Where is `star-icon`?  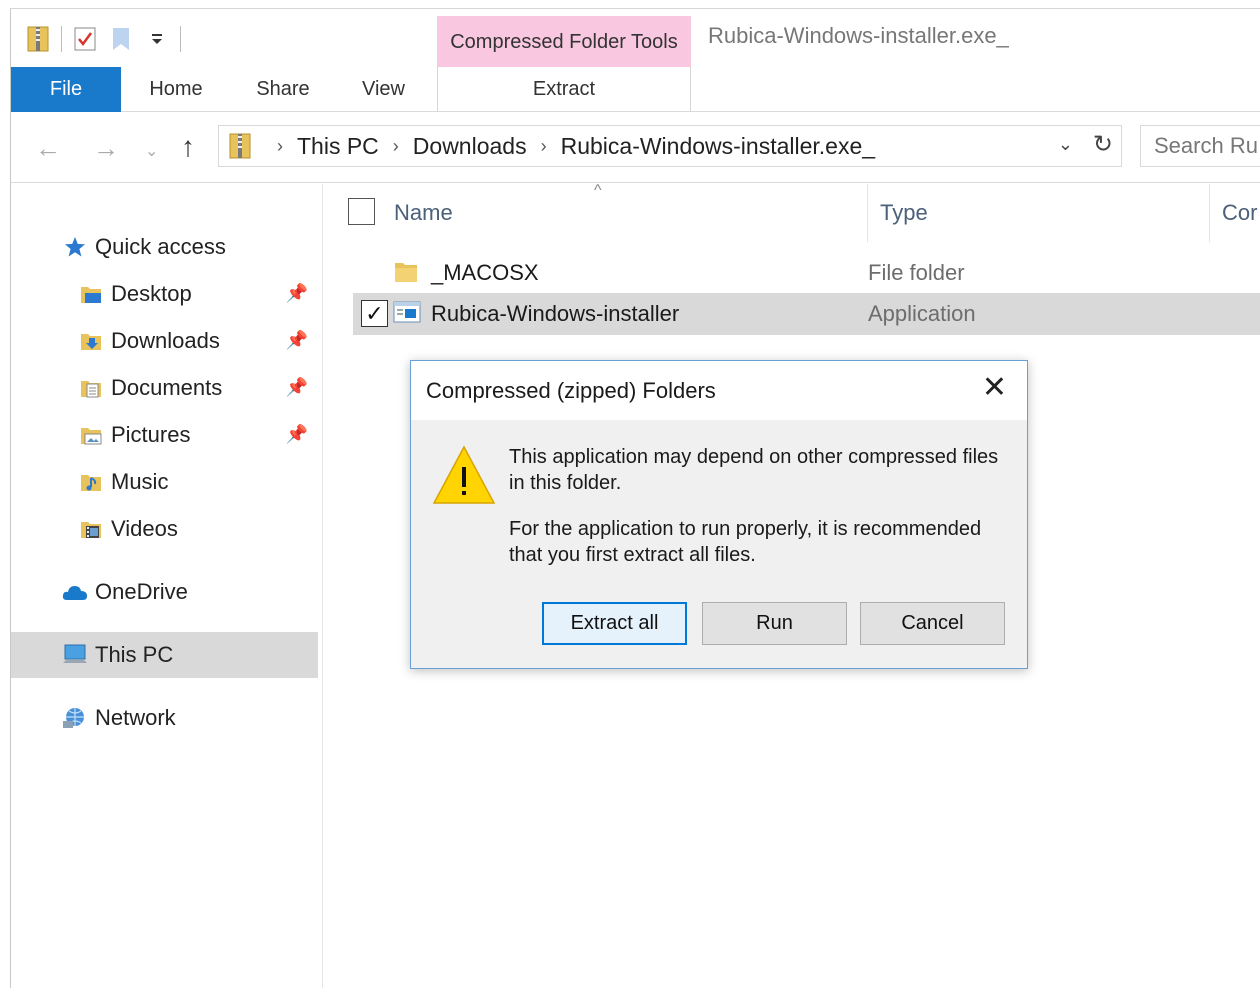 star-icon is located at coordinates (75, 247).